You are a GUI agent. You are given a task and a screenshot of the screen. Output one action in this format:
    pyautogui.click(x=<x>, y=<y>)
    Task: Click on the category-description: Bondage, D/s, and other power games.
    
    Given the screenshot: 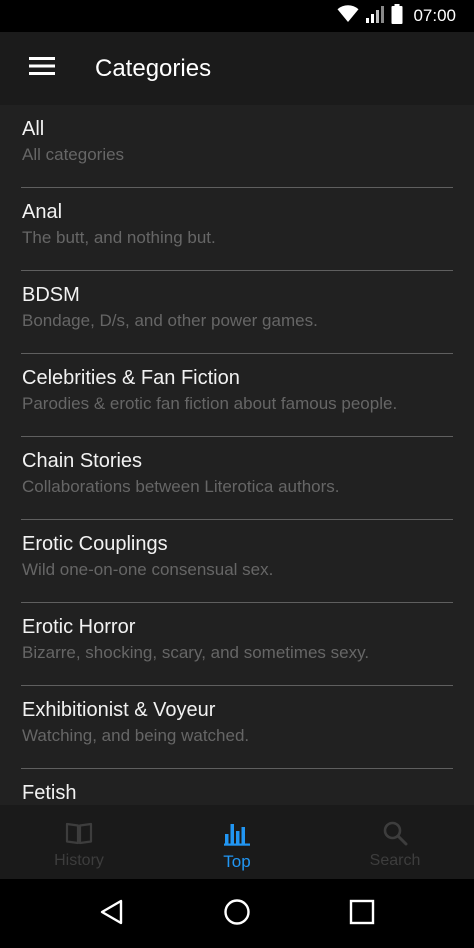 What is the action you would take?
    pyautogui.click(x=170, y=320)
    